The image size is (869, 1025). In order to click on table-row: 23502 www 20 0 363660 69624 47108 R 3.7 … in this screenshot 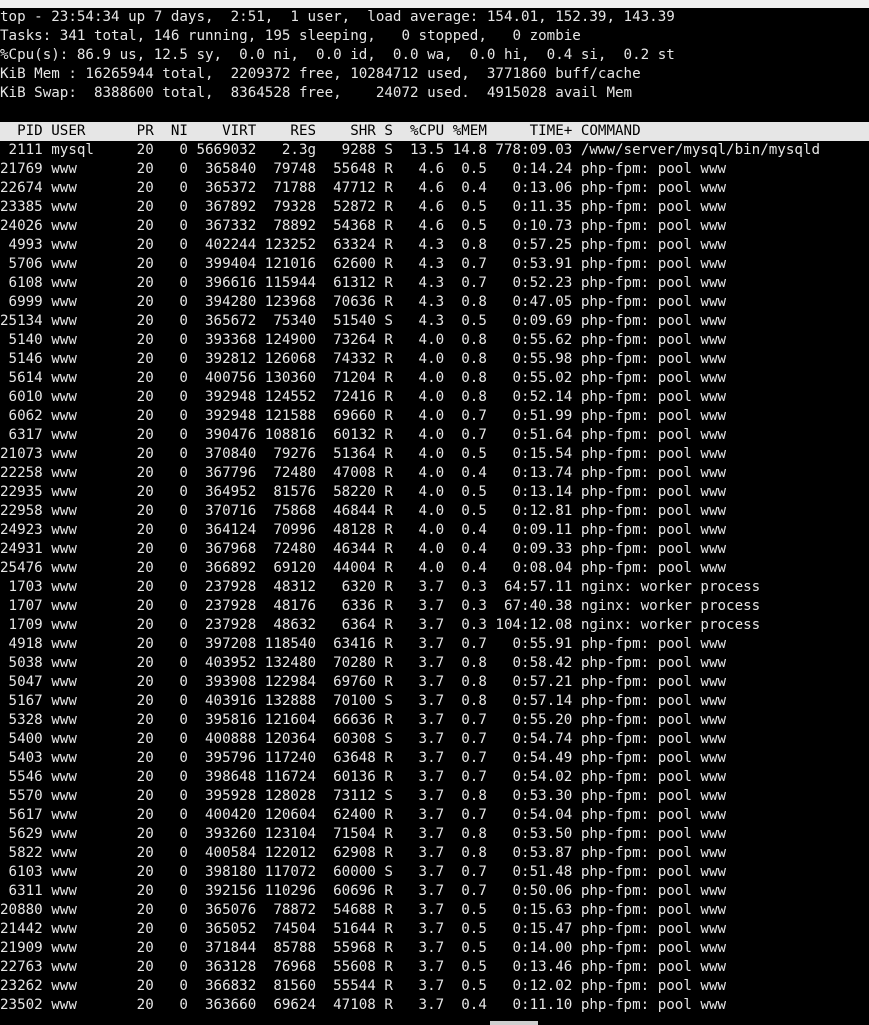, I will do `click(363, 1005)`.